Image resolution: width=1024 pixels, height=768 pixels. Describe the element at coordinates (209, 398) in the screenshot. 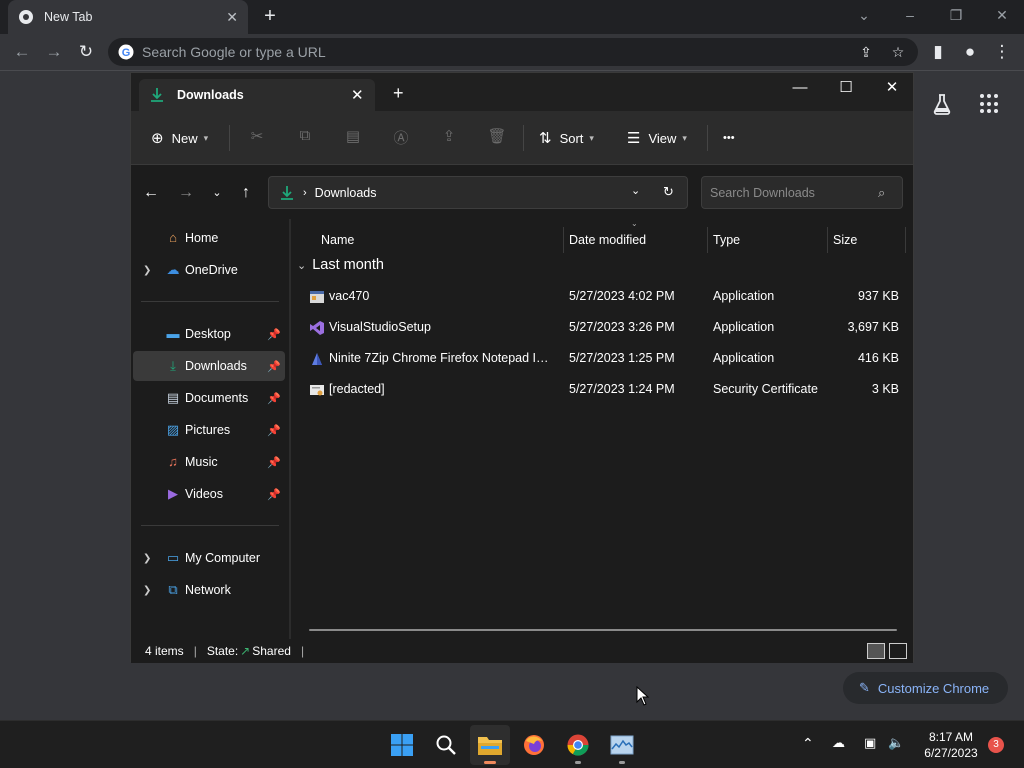

I see `nav-item-documents: ▤ Documents 📌` at that location.